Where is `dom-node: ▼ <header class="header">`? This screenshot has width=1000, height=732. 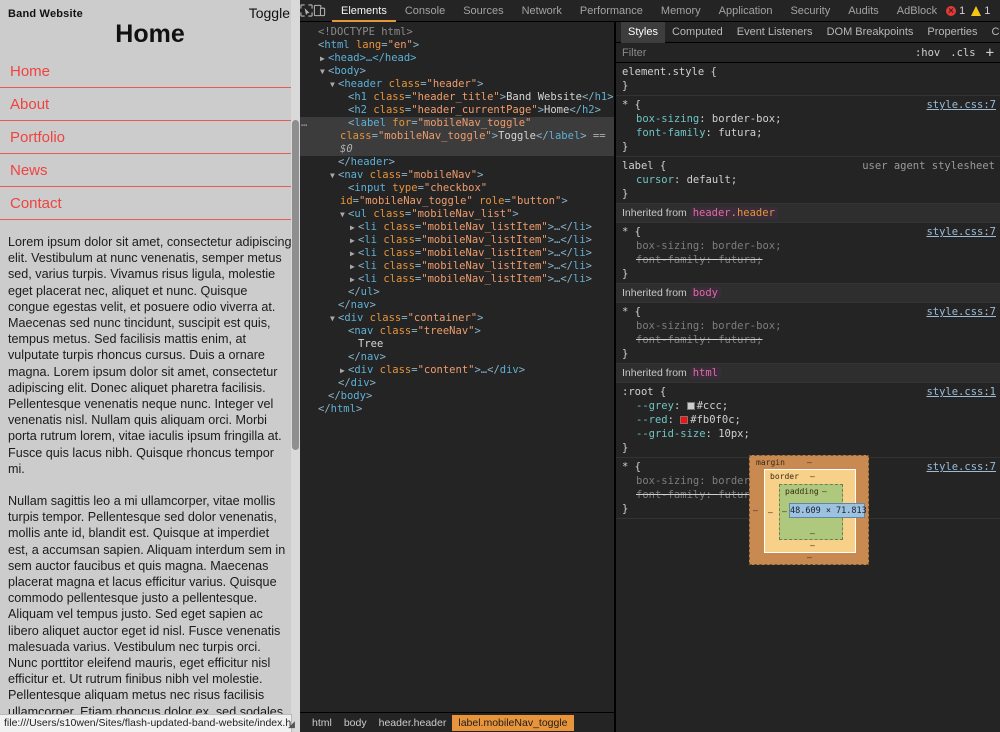 dom-node: ▼ <header class="header"> is located at coordinates (457, 84).